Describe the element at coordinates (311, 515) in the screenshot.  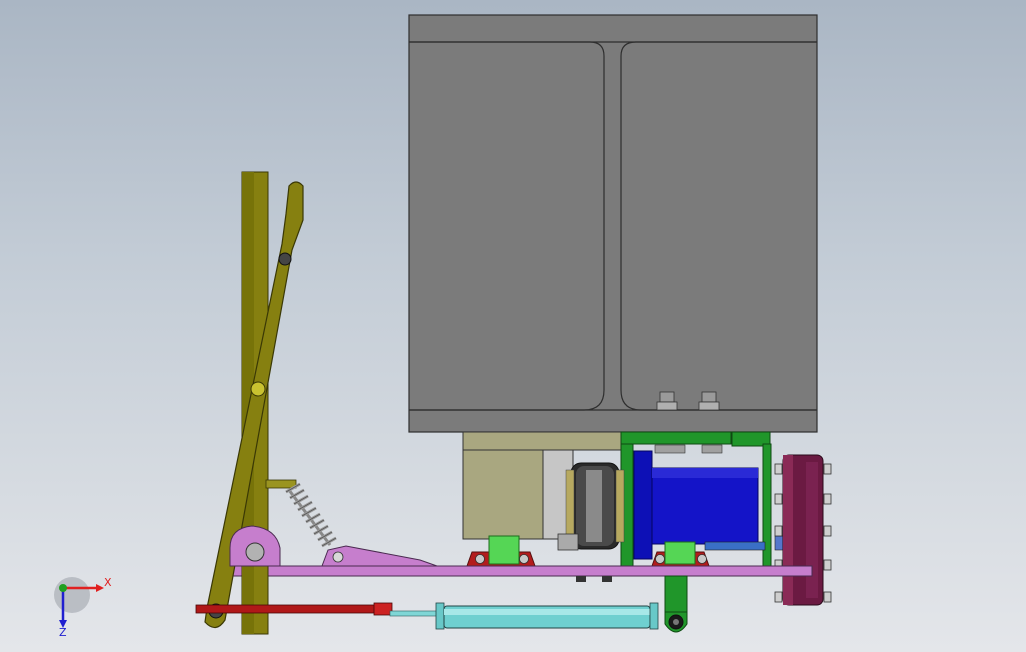
I see `tension-spring` at that location.